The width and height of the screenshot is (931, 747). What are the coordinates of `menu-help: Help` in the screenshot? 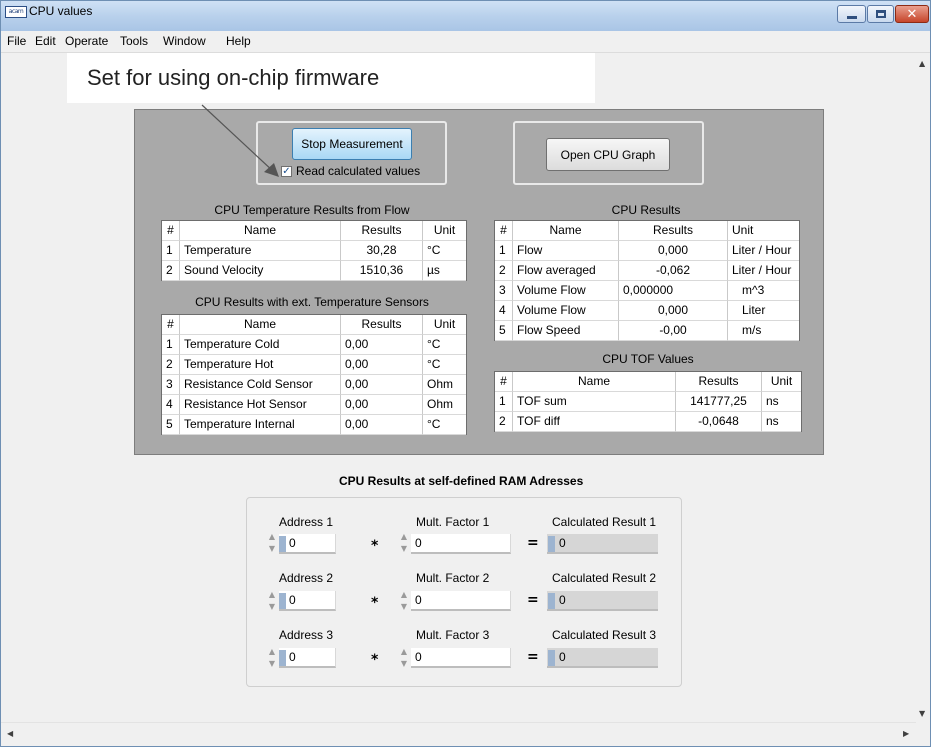 It's located at (238, 41).